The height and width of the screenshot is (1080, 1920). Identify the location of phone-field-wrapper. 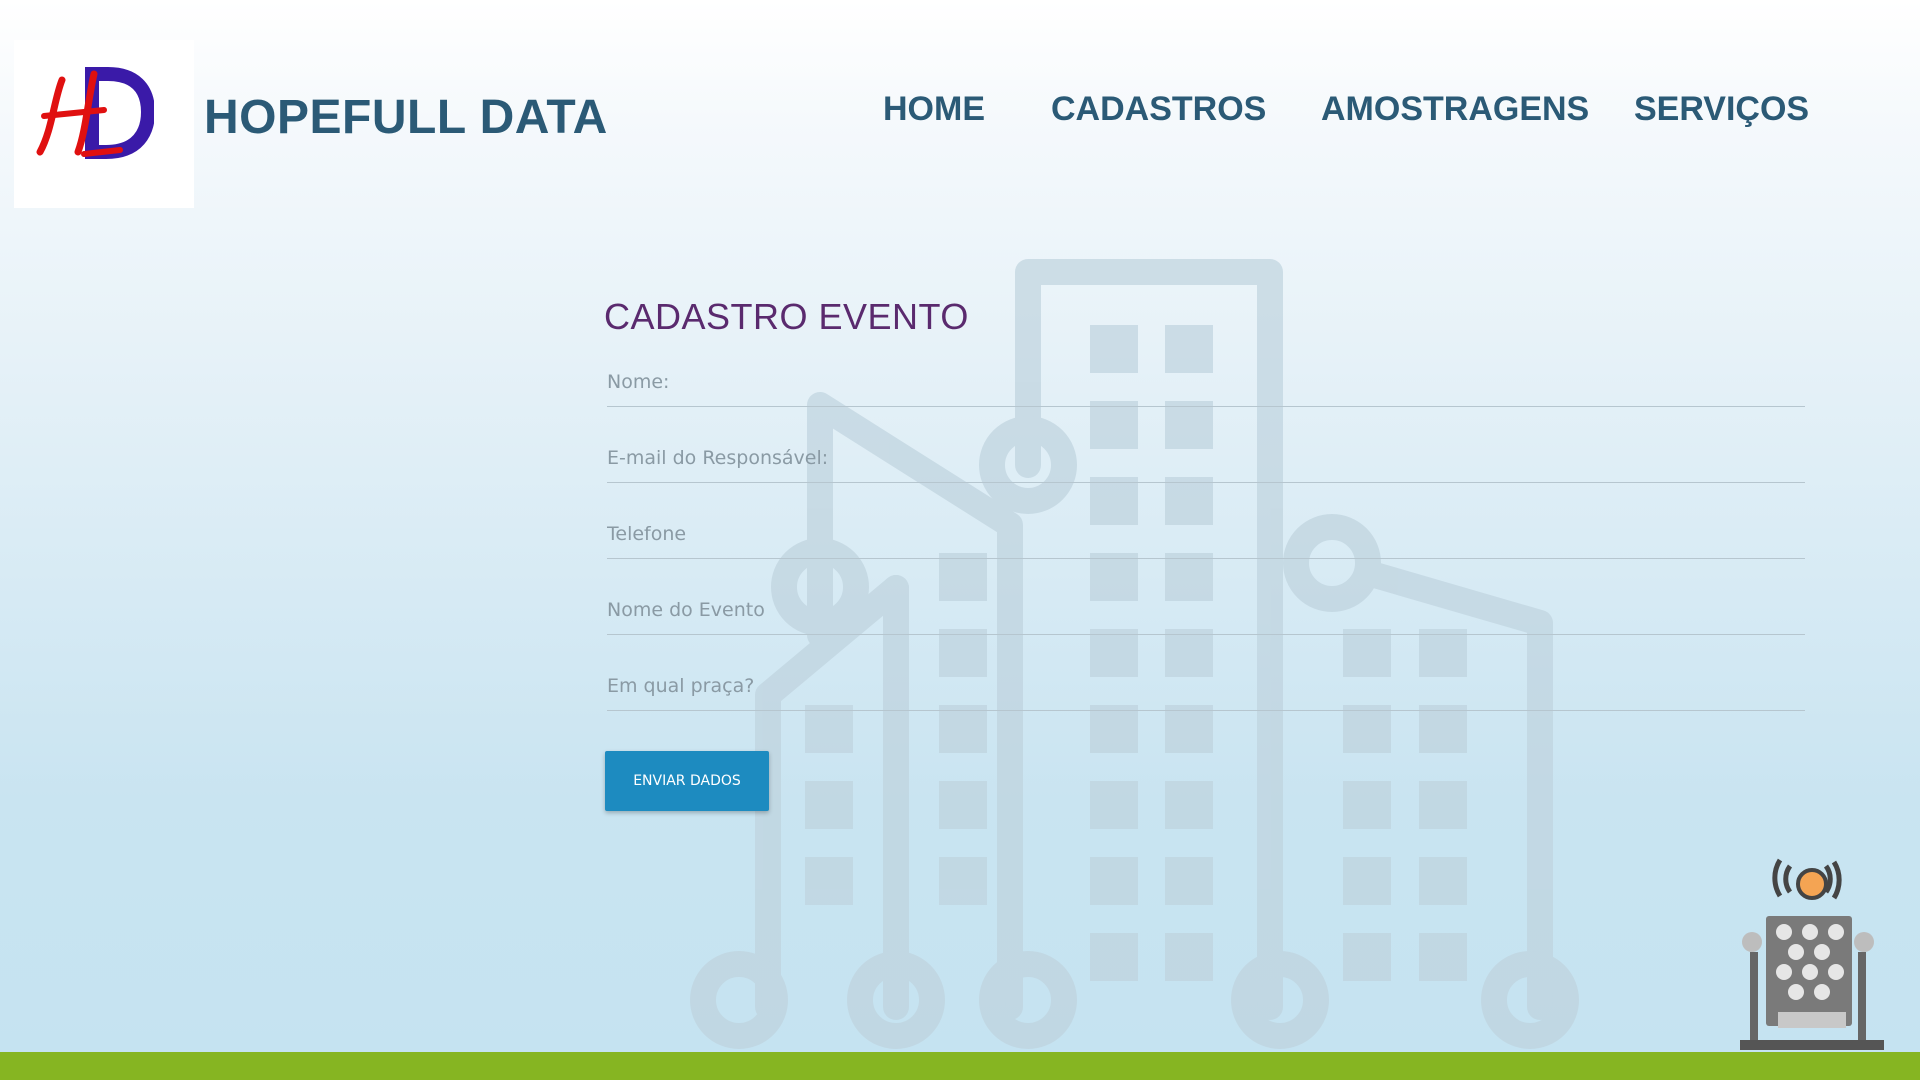
(1206, 536).